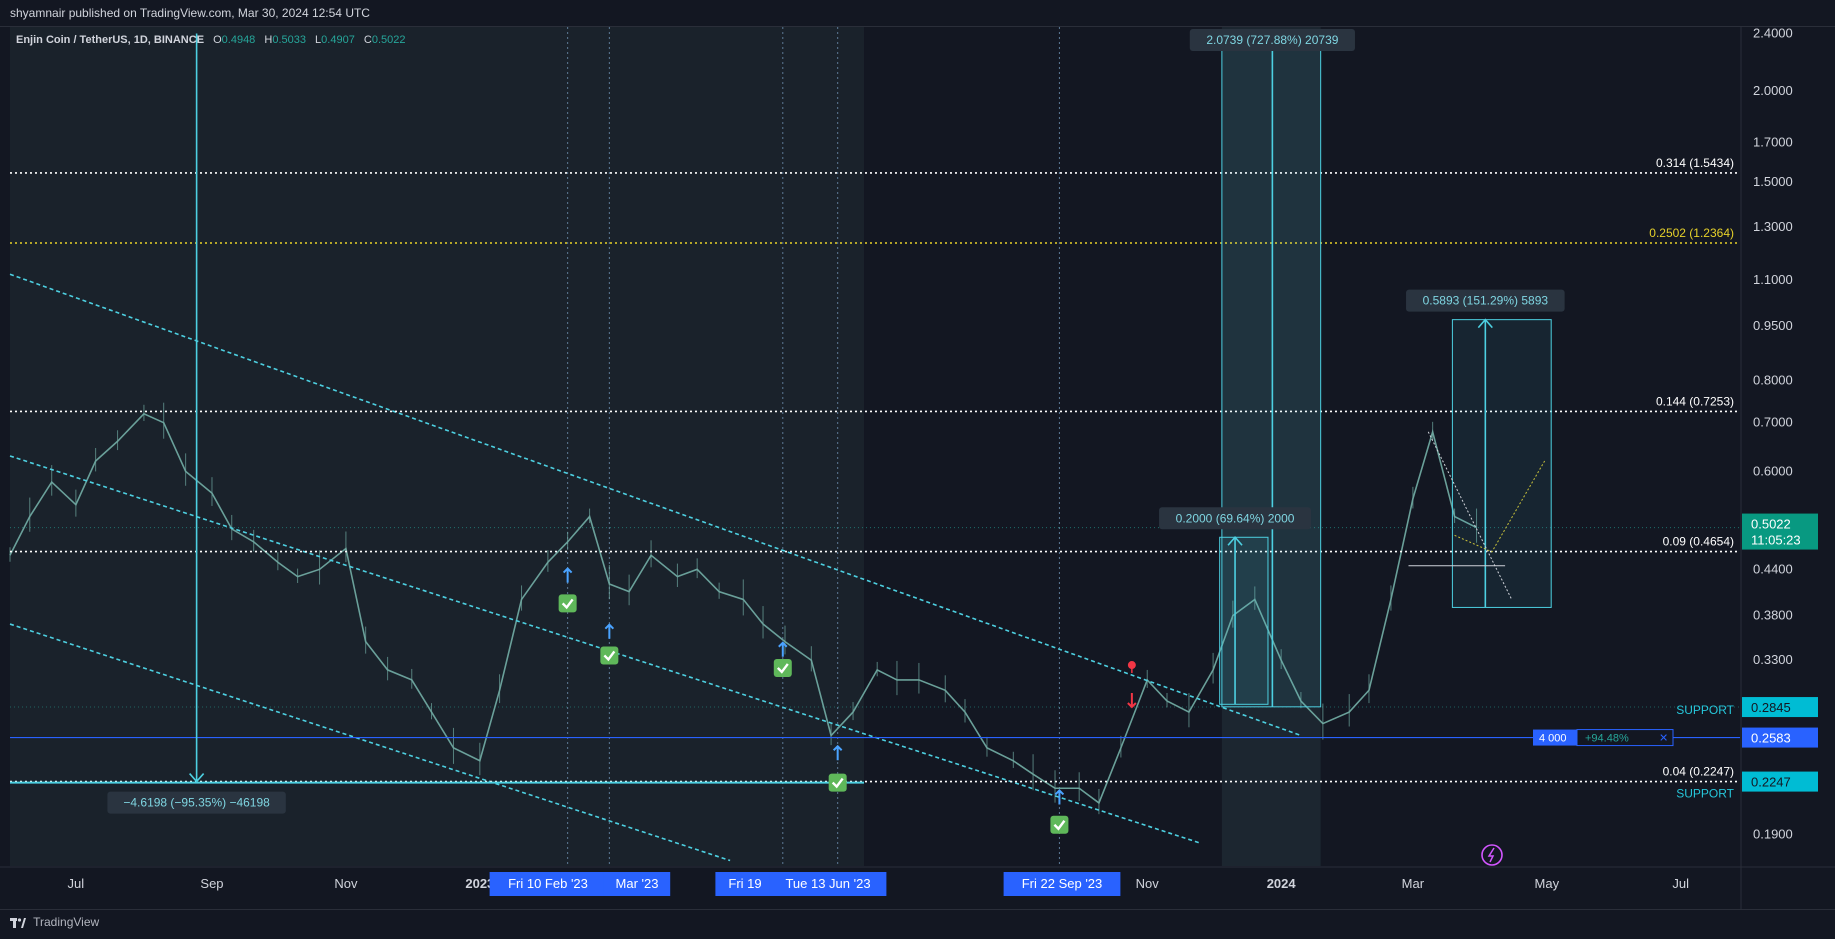 The image size is (1835, 939). What do you see at coordinates (1773, 90) in the screenshot?
I see `y-tick-label: 2.0000` at bounding box center [1773, 90].